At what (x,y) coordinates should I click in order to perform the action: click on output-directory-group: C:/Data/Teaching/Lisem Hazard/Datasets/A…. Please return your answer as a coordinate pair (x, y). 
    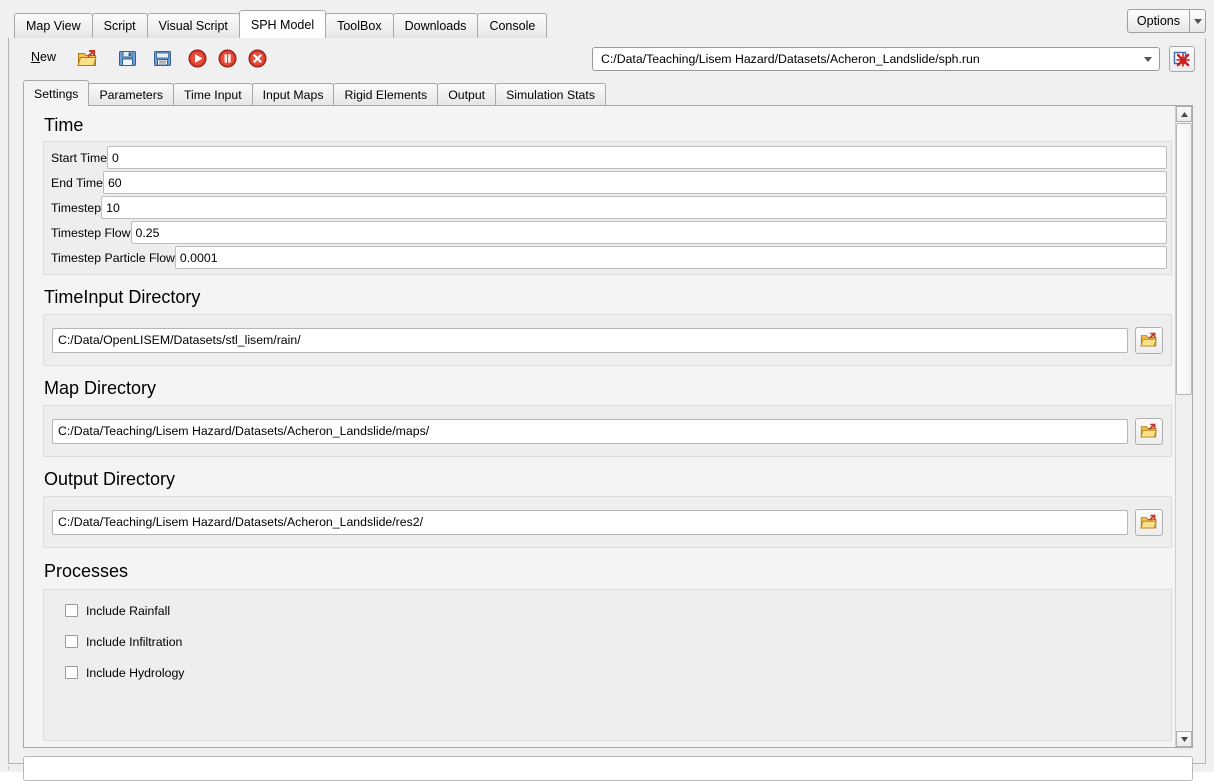
    Looking at the image, I should click on (607, 522).